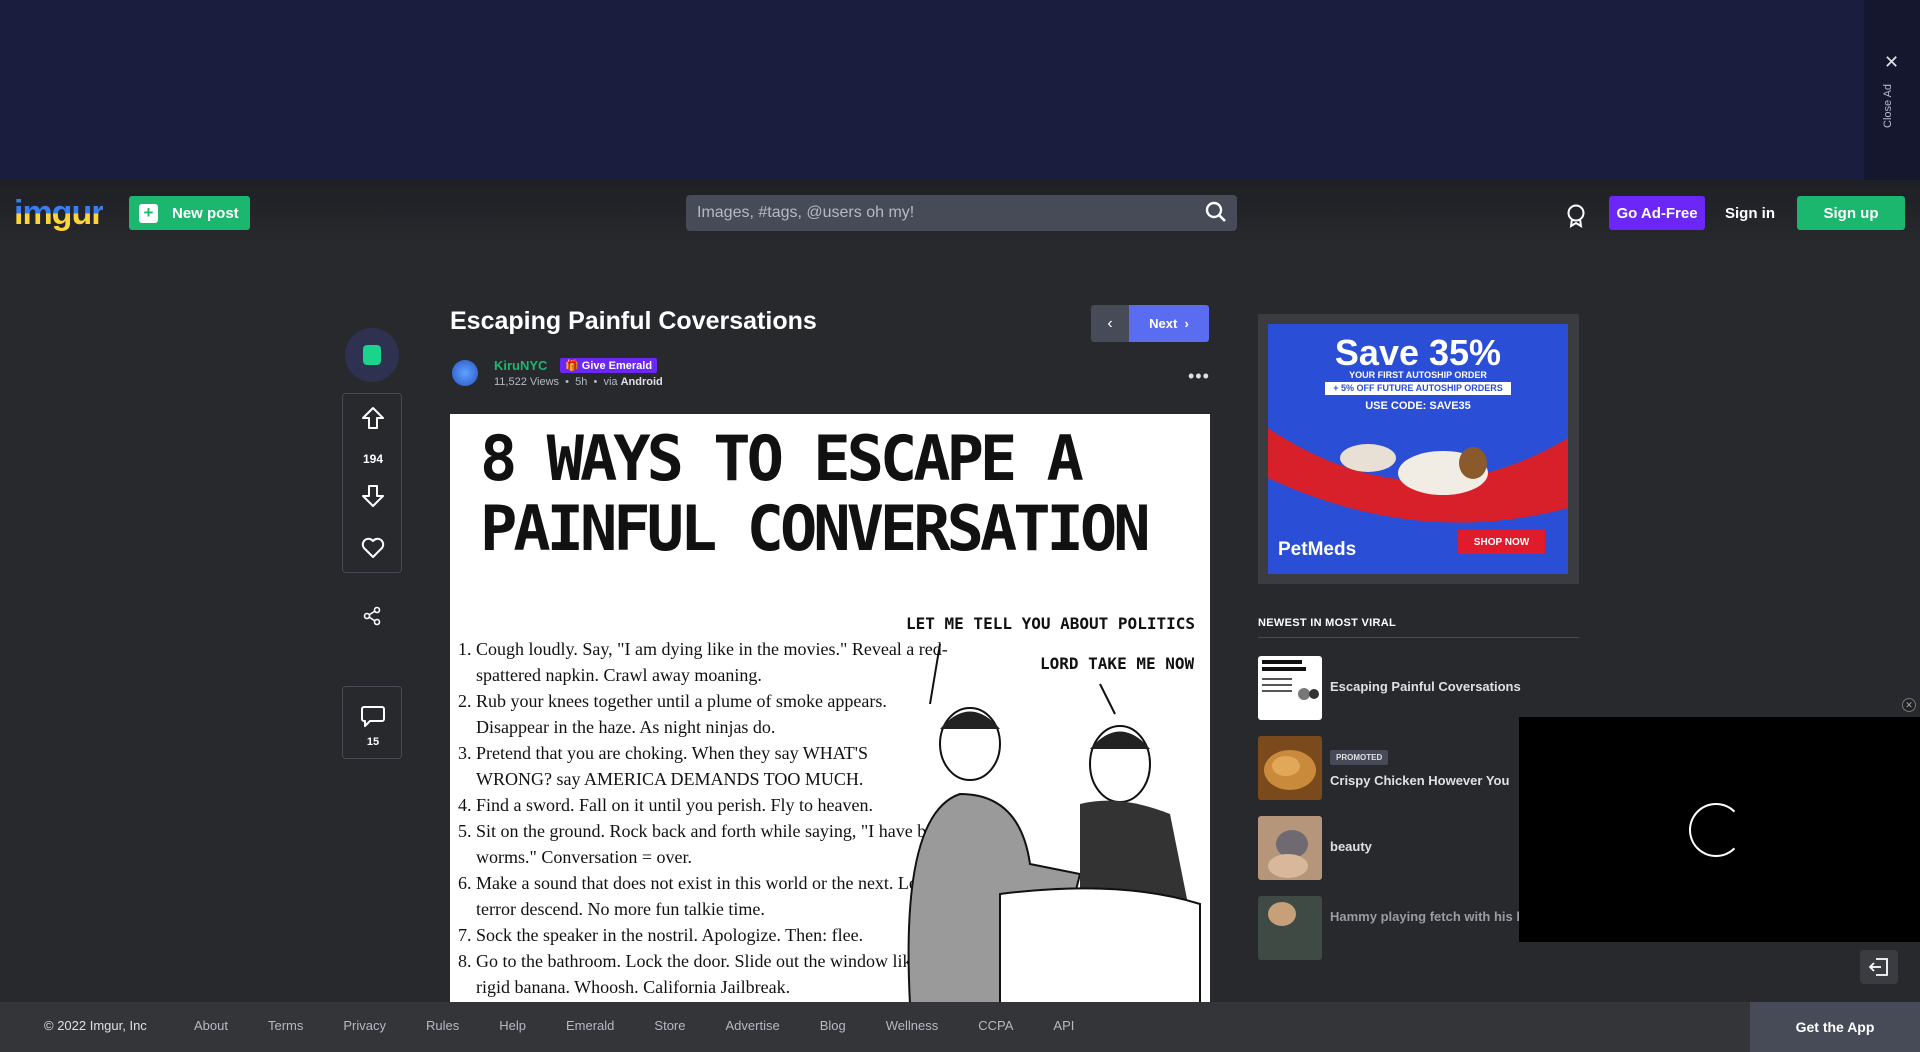  What do you see at coordinates (1359, 757) in the screenshot?
I see `promoted-badge: PROMOTED` at bounding box center [1359, 757].